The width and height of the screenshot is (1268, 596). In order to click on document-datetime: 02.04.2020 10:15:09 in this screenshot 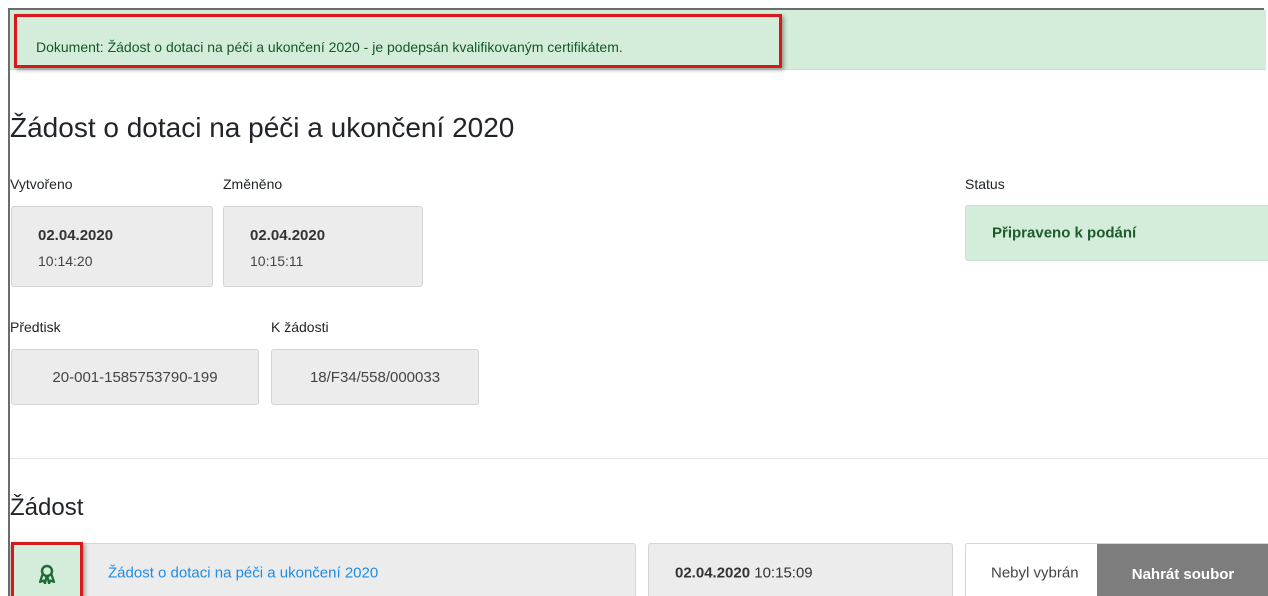, I will do `click(744, 573)`.